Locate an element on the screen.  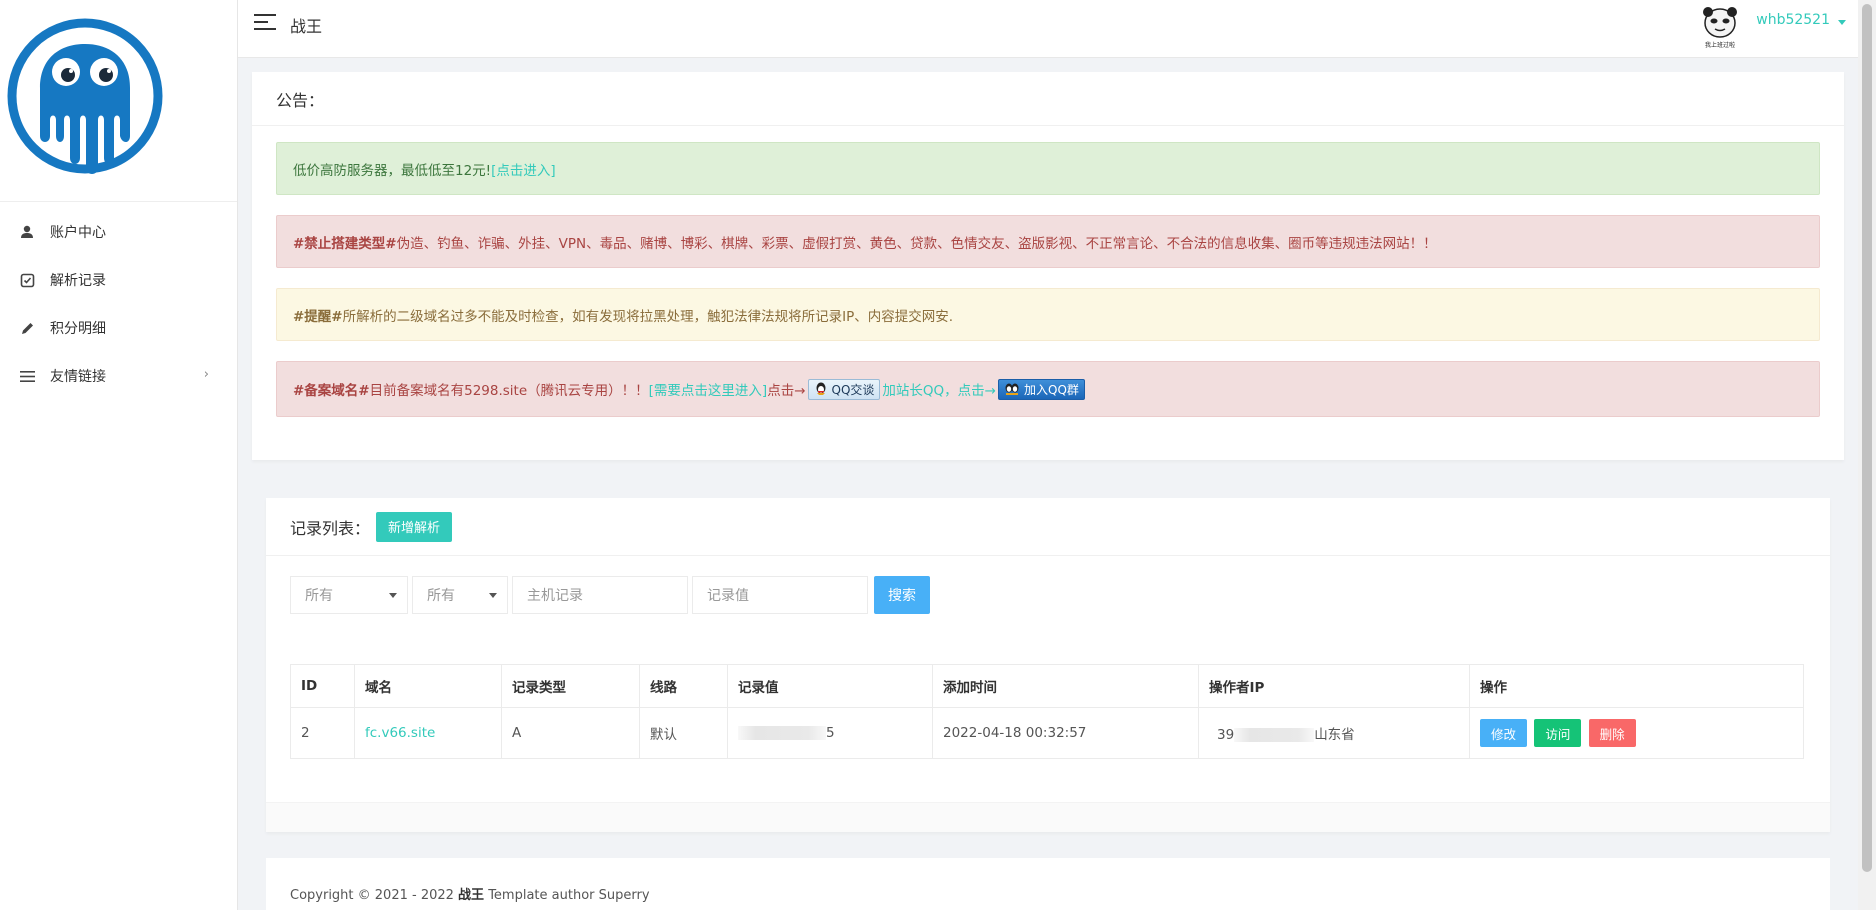
cell-actions: 修改 访问 删除 is located at coordinates (1636, 733).